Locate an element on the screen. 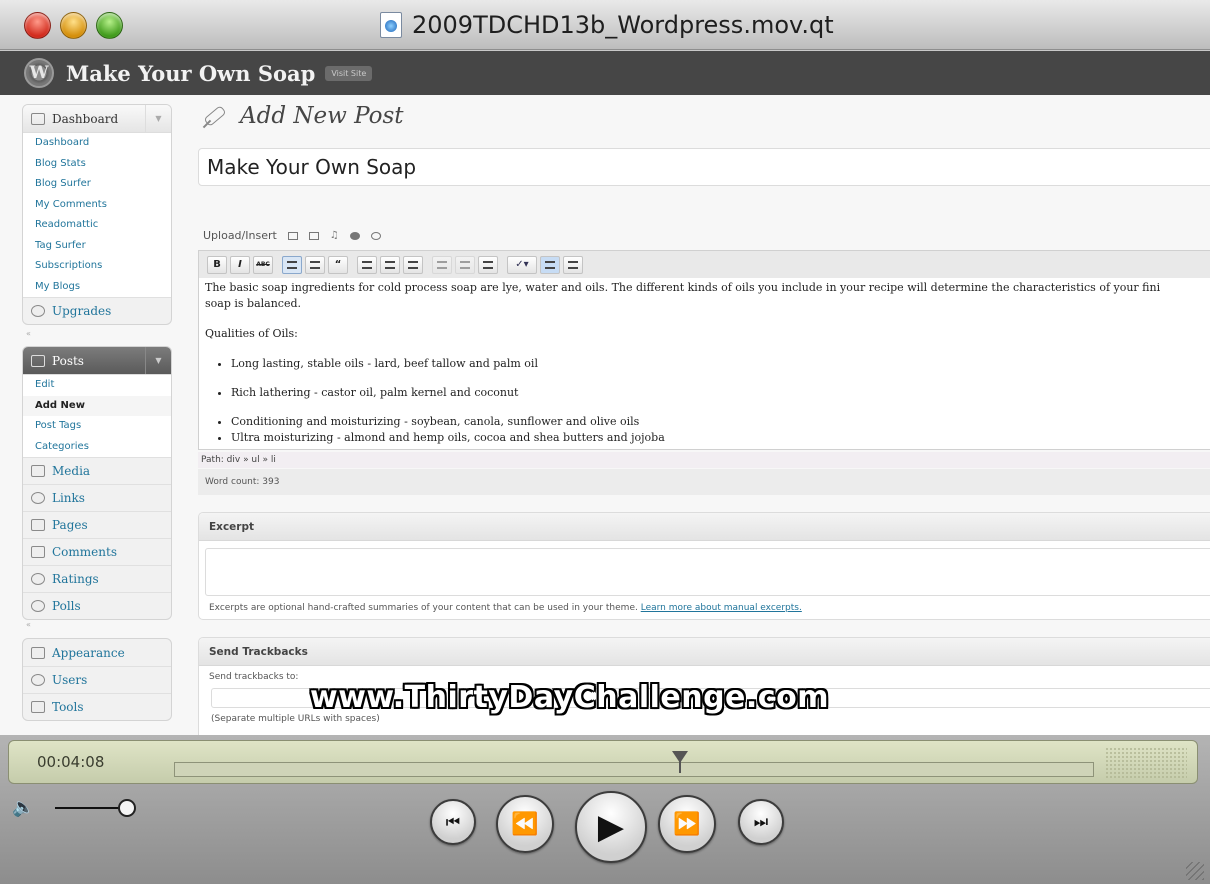  menu-dashboard: Dashboard ▼ is located at coordinates (97, 118).